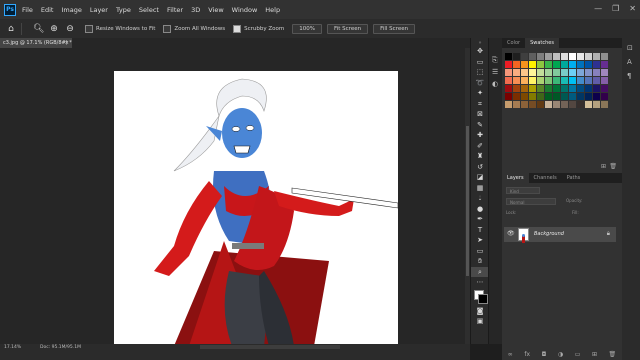 The width and height of the screenshot is (640, 360). Describe the element at coordinates (560, 354) in the screenshot. I see `adjustment-layer-icon: ◑` at that location.